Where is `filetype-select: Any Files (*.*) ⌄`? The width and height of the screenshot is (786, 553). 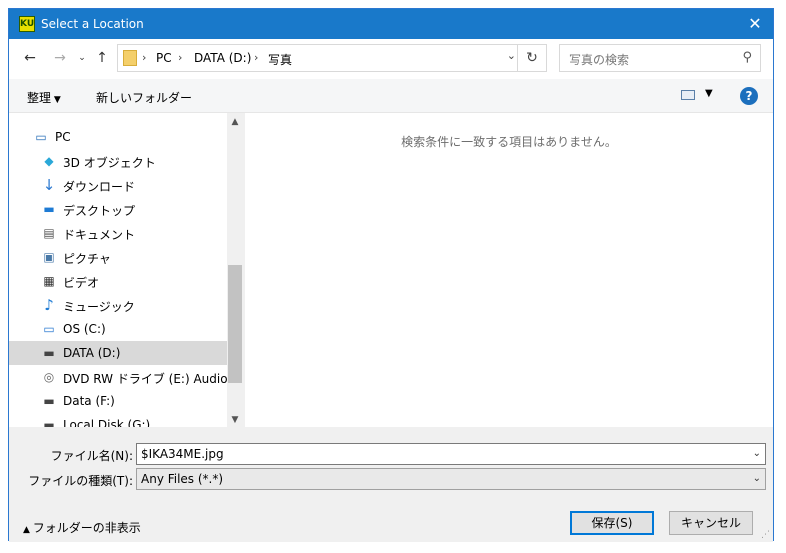
filetype-select: Any Files (*.*) ⌄ is located at coordinates (451, 479).